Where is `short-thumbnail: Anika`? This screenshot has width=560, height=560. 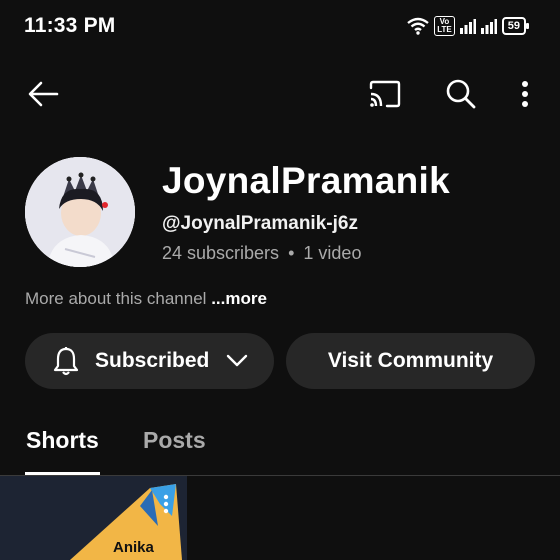 short-thumbnail: Anika is located at coordinates (93, 518).